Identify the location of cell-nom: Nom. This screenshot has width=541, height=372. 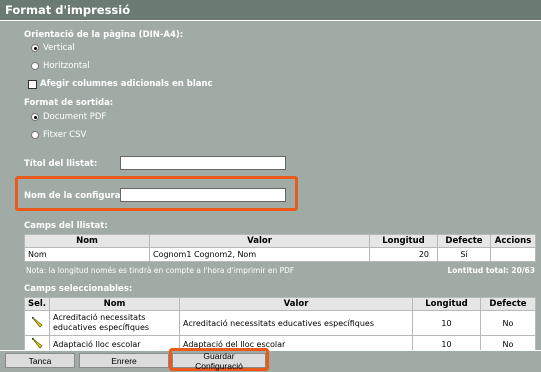
(87, 254).